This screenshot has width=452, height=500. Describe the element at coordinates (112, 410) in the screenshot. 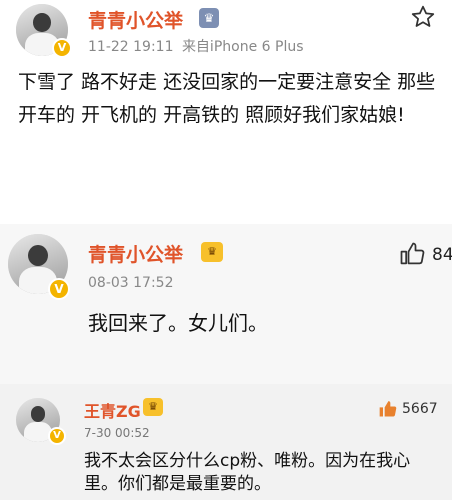

I see `username: 王青ZG` at that location.